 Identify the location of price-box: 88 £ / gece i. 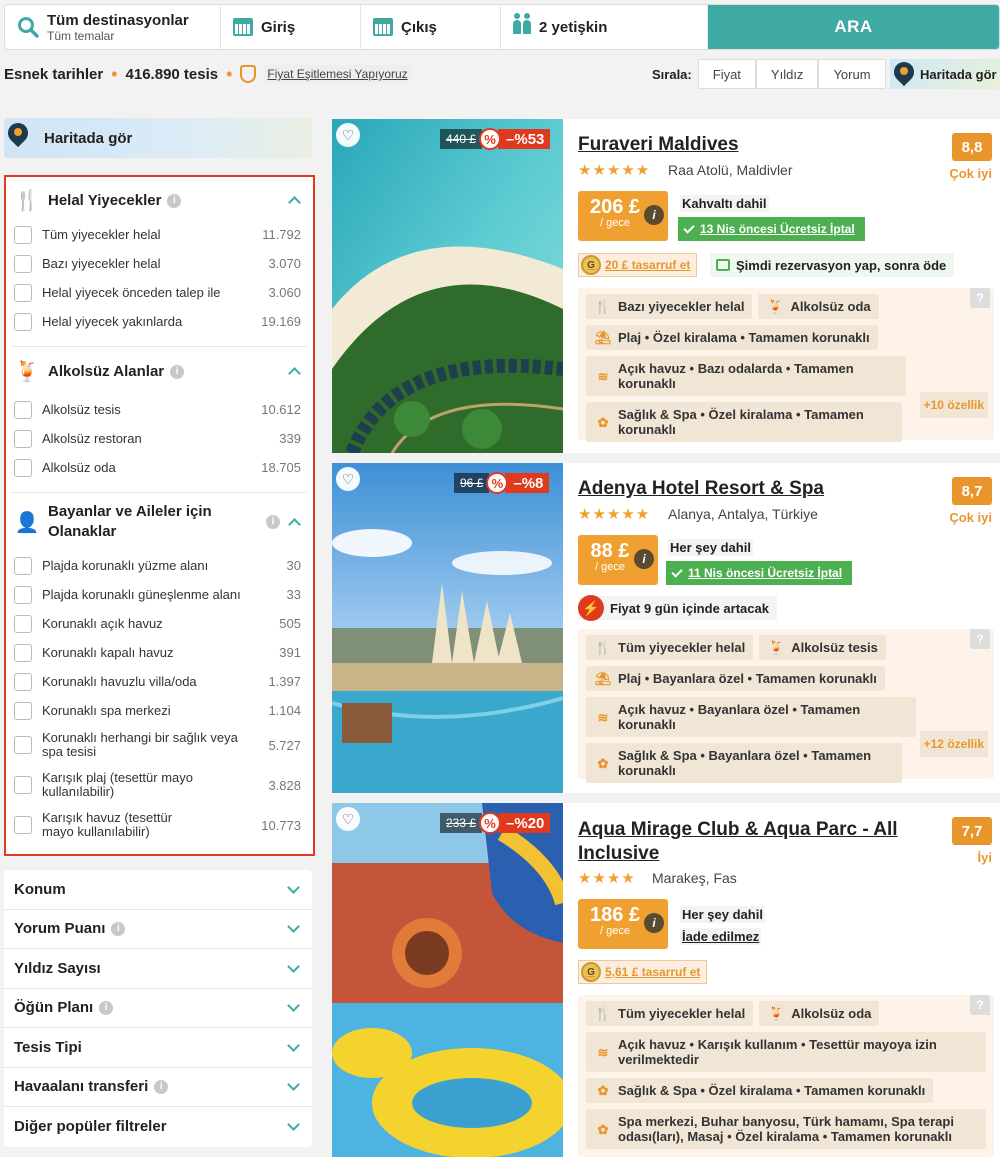
(618, 560).